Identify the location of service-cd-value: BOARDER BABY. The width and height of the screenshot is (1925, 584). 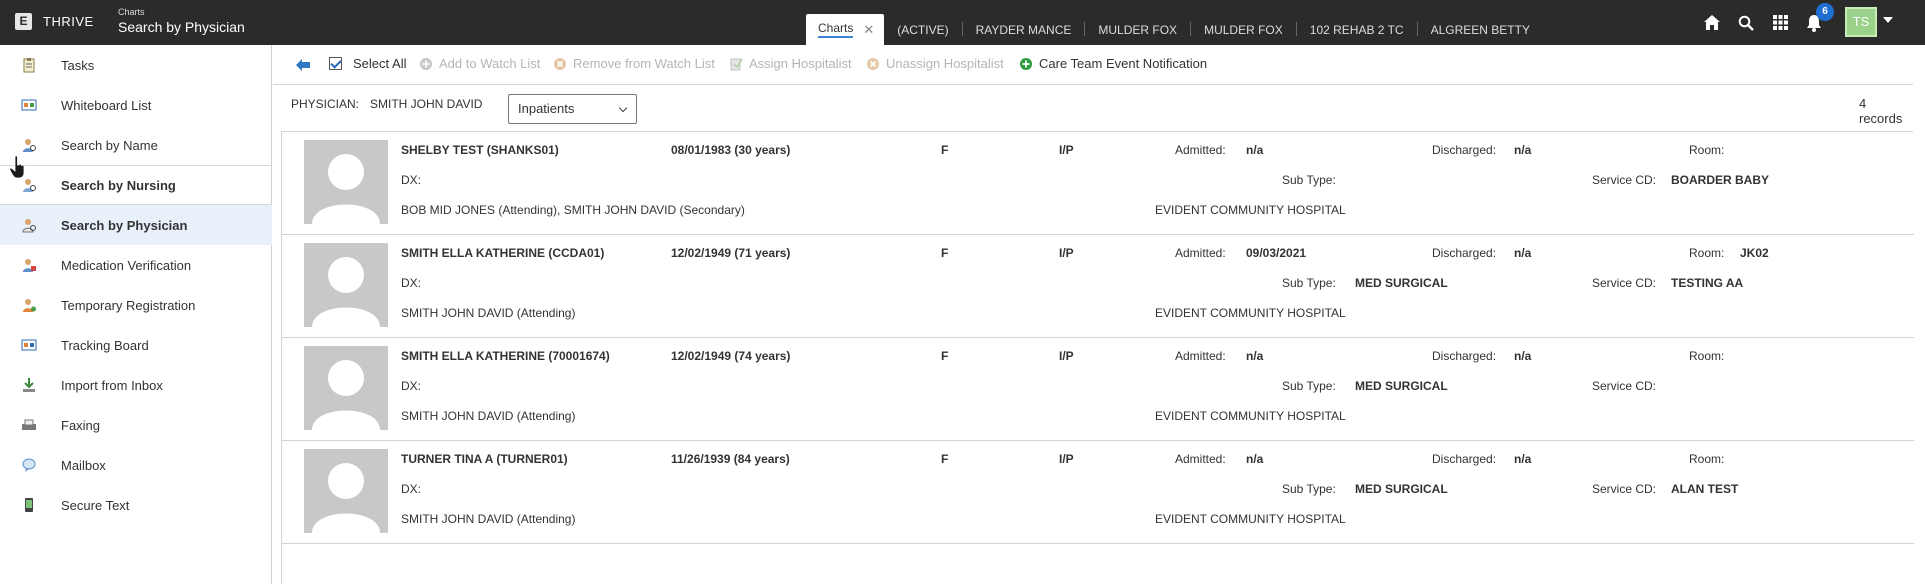
(1720, 180).